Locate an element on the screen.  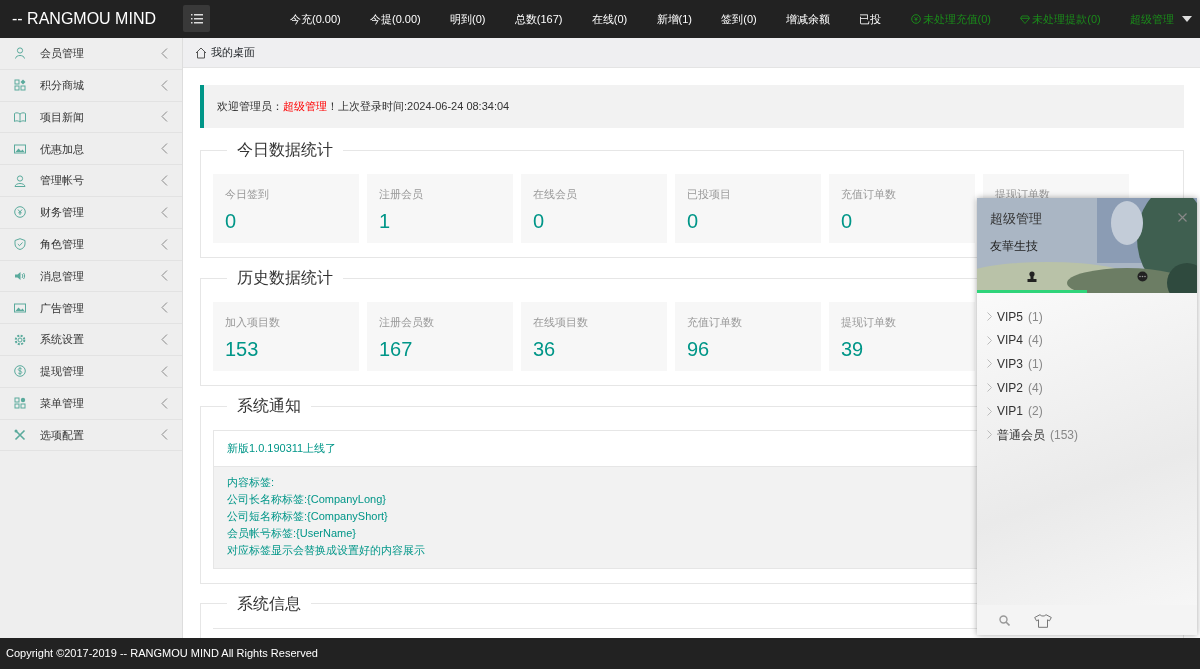
stat-label: 提现订单数 is located at coordinates (869, 322).